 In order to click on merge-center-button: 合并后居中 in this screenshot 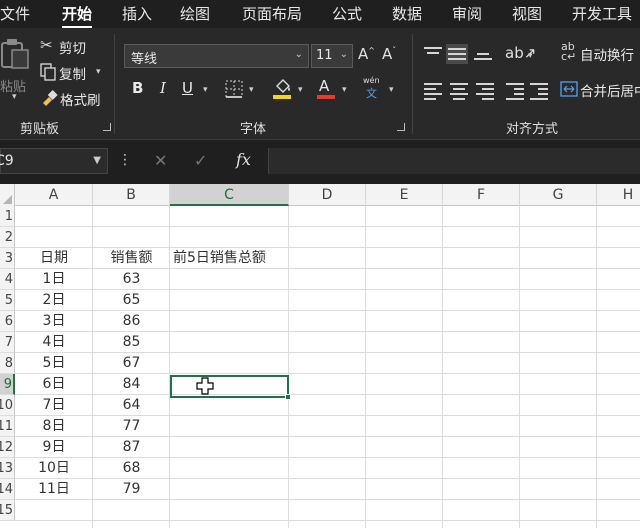, I will do `click(600, 90)`.